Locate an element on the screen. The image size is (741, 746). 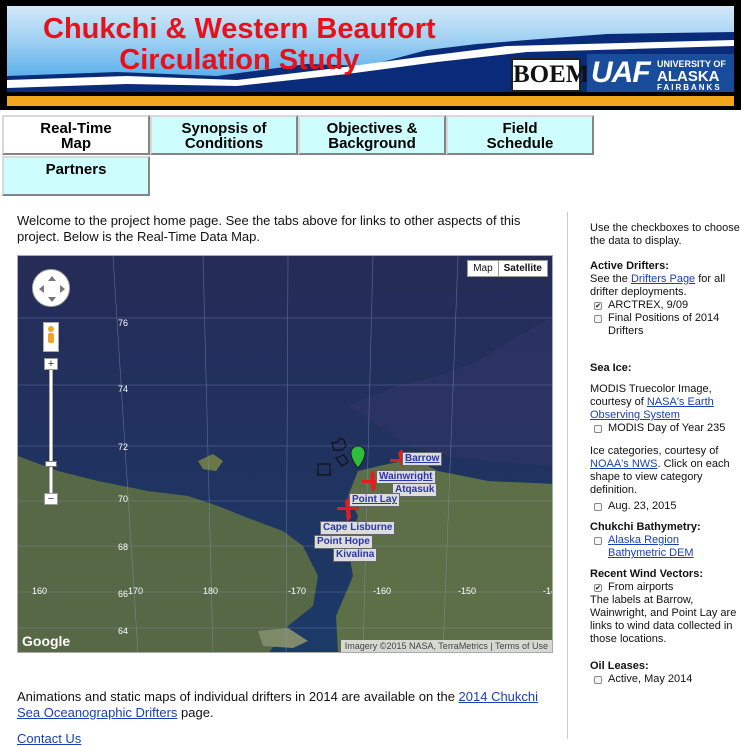
banner-stripe is located at coordinates (370, 101).